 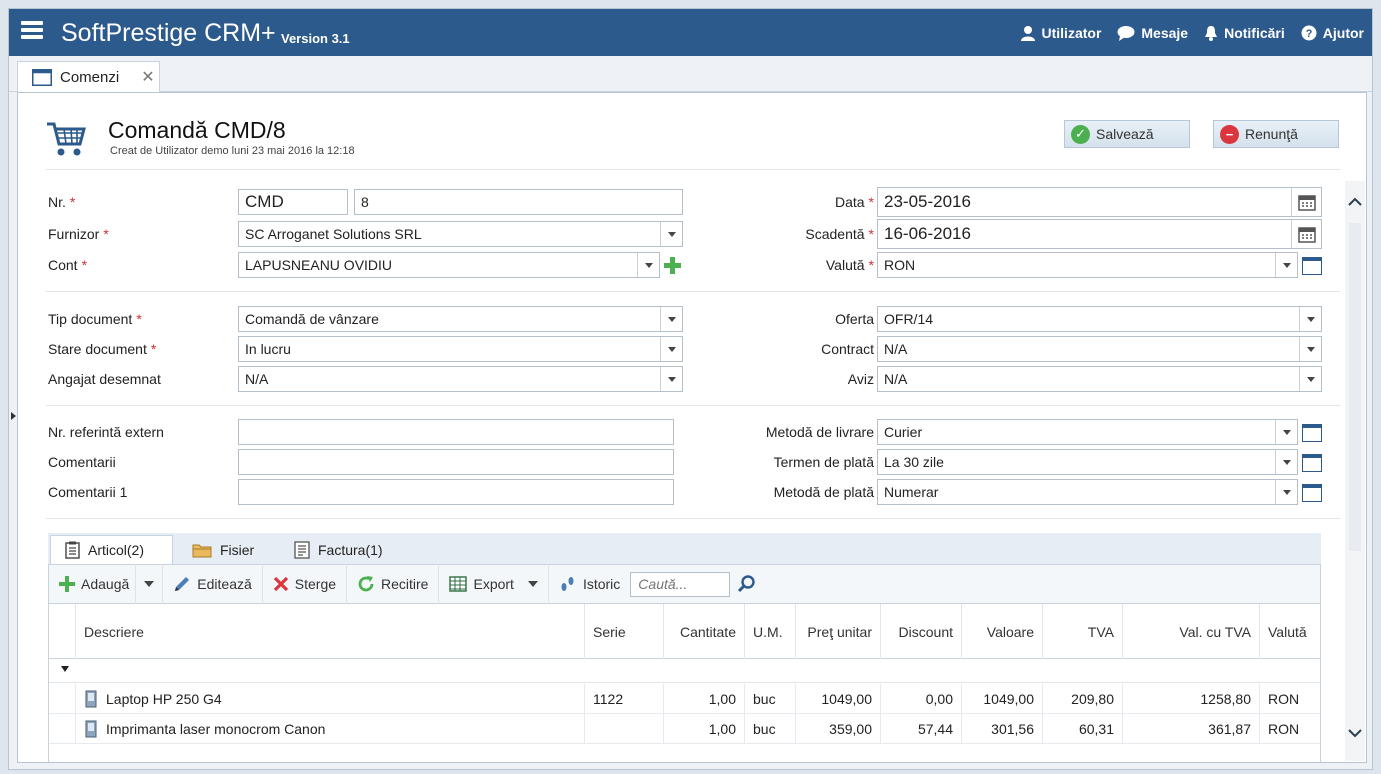 I want to click on furnizor-select: SC Arroganet Solutions SRL, so click(x=460, y=234).